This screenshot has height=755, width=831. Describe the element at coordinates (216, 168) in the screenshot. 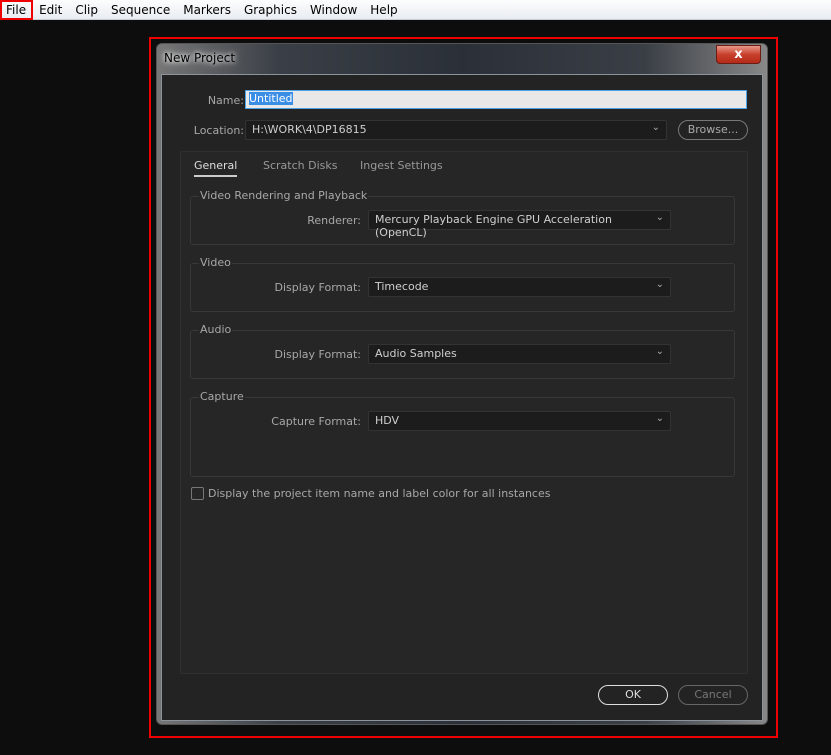

I see `tab-general: General` at that location.